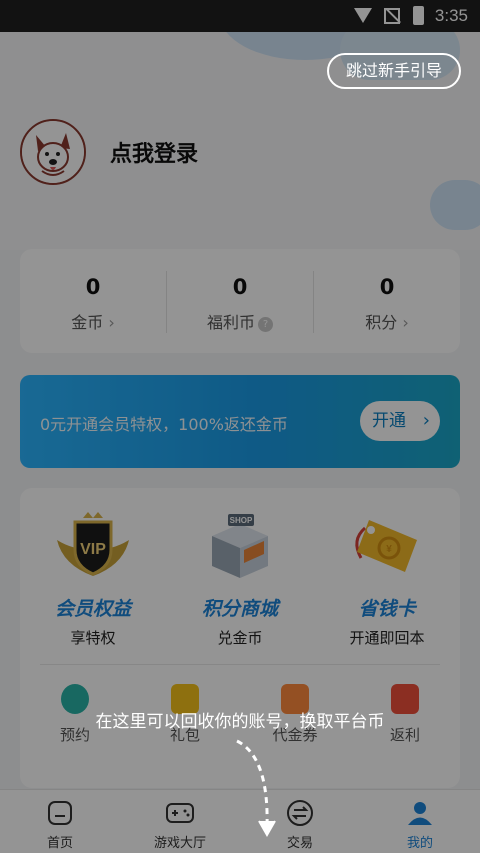 Image resolution: width=480 pixels, height=853 pixels. Describe the element at coordinates (418, 15) in the screenshot. I see `battery-icon` at that location.